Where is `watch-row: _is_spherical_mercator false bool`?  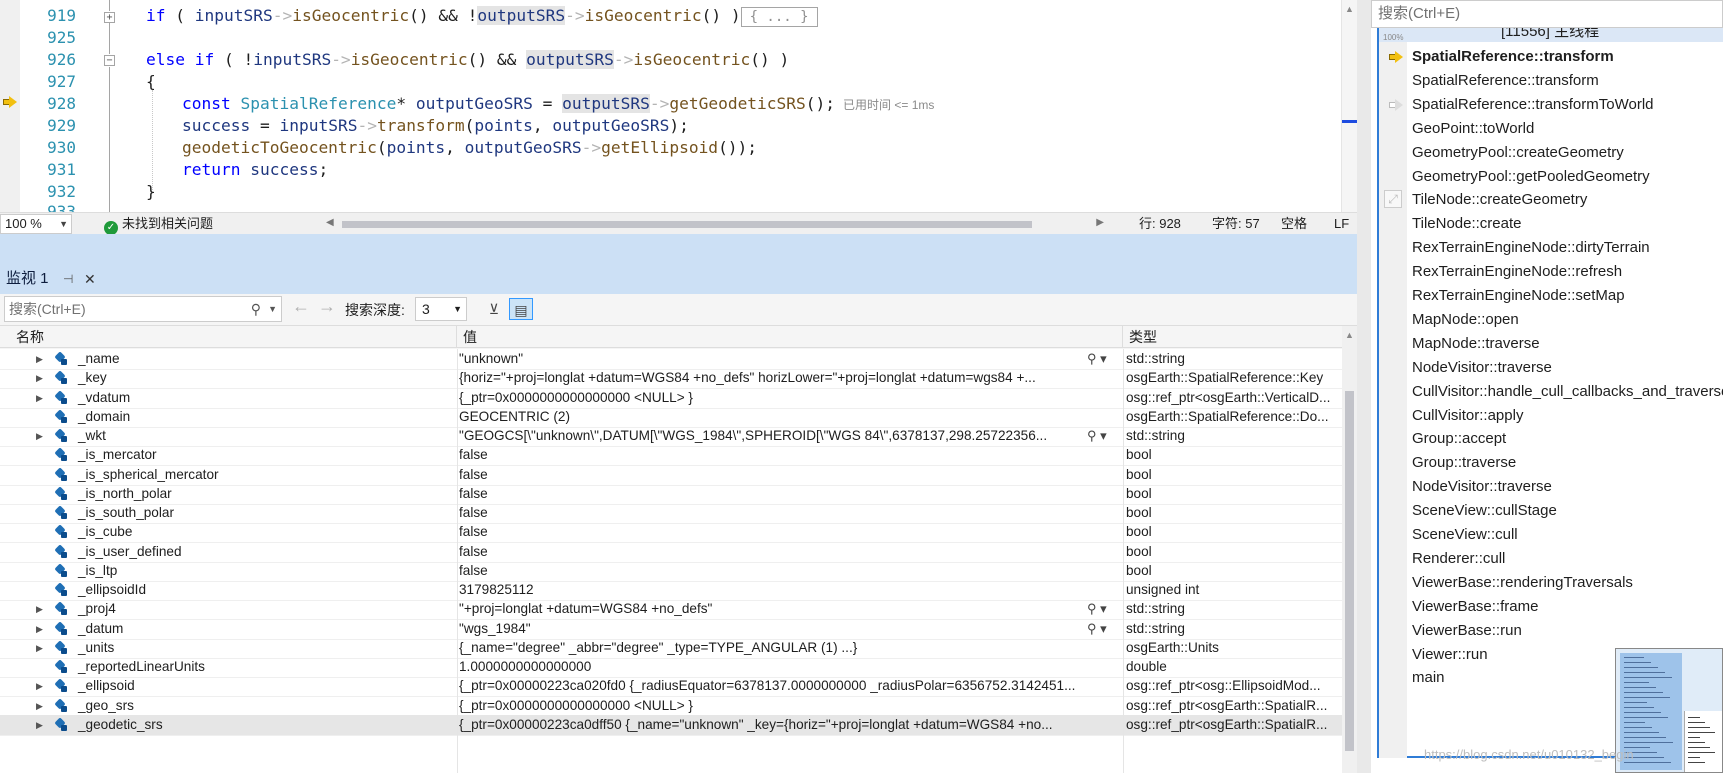
watch-row: _is_spherical_mercator false bool is located at coordinates (671, 475).